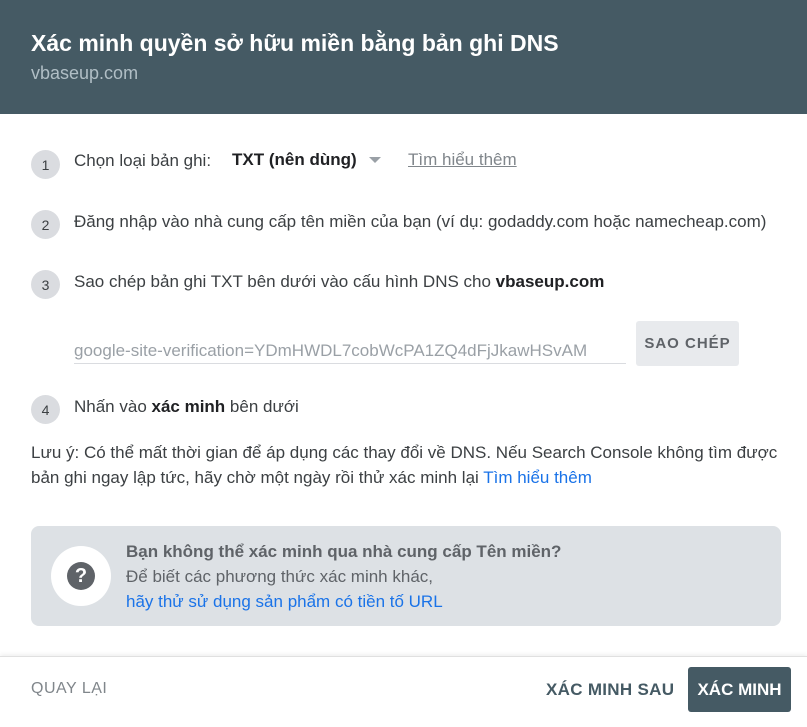 The height and width of the screenshot is (727, 807). I want to click on domain-subtitle: vbaseup.com, so click(85, 73).